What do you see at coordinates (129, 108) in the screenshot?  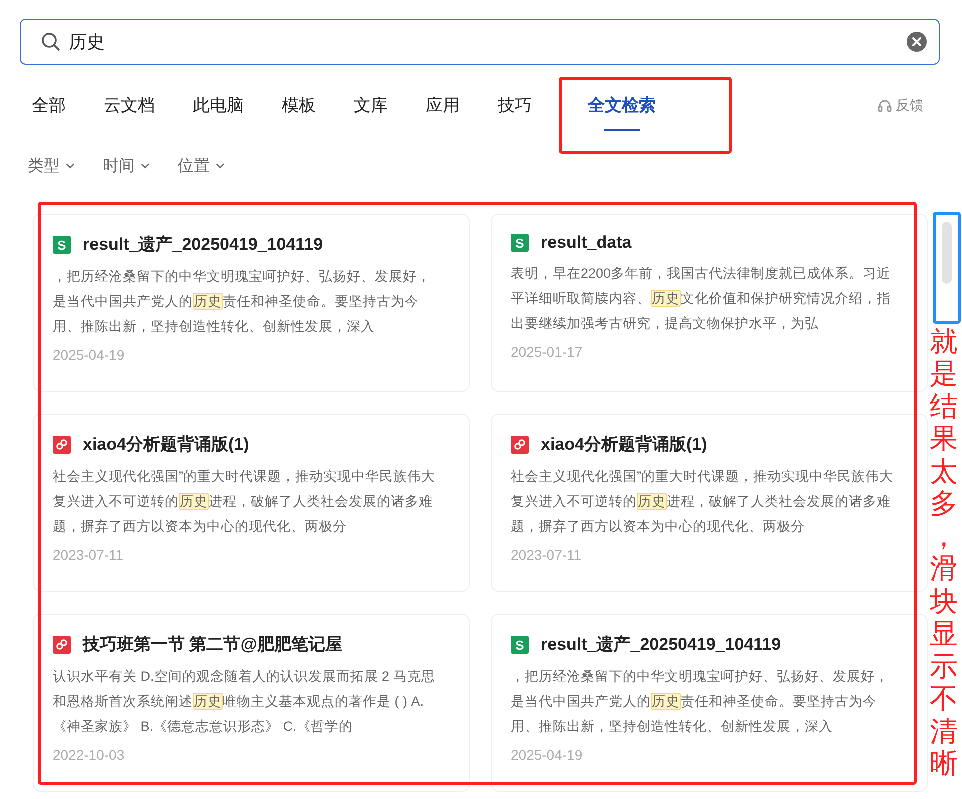 I see `tab: 云文档` at bounding box center [129, 108].